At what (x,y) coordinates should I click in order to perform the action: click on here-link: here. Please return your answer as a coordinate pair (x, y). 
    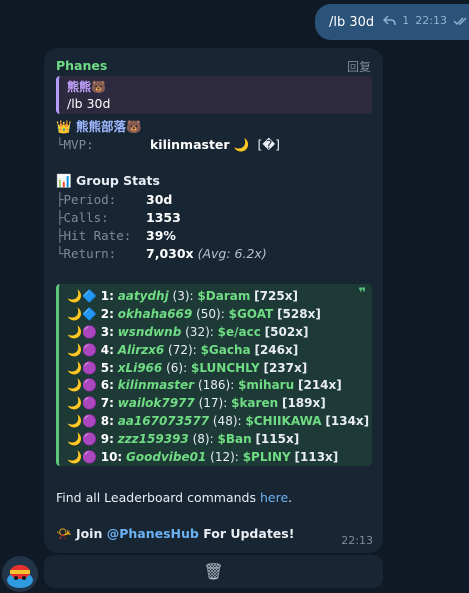
    Looking at the image, I should click on (274, 497).